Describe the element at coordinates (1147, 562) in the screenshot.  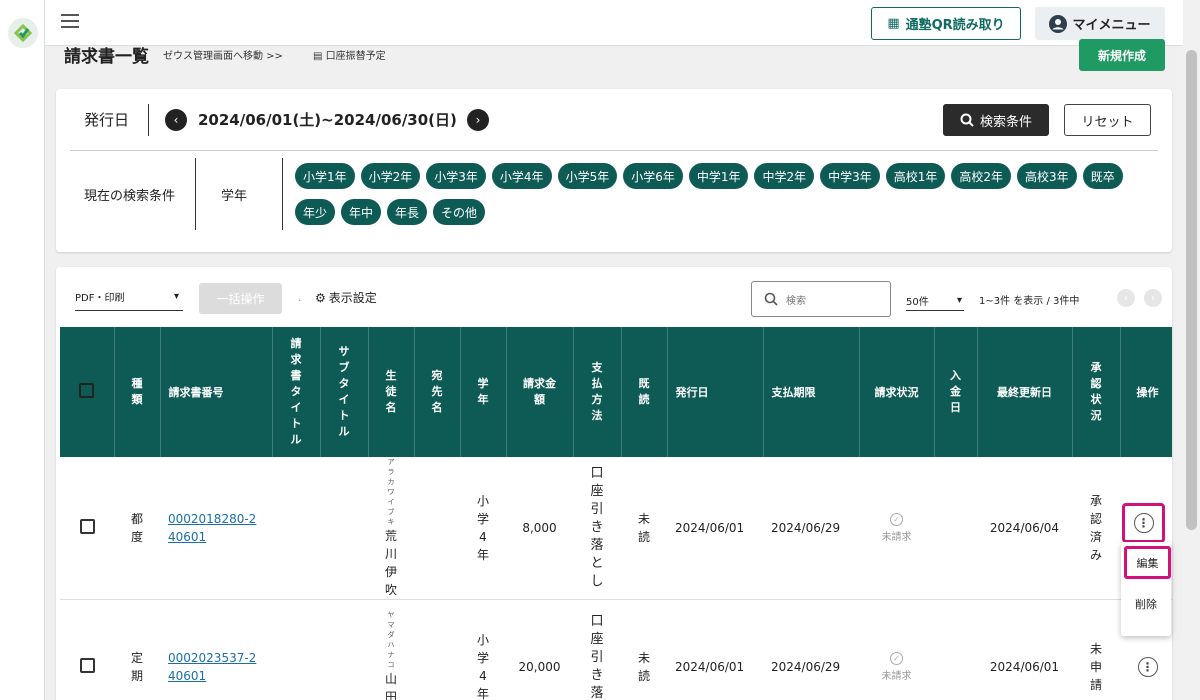
I see `edit-menu-item: 編集` at that location.